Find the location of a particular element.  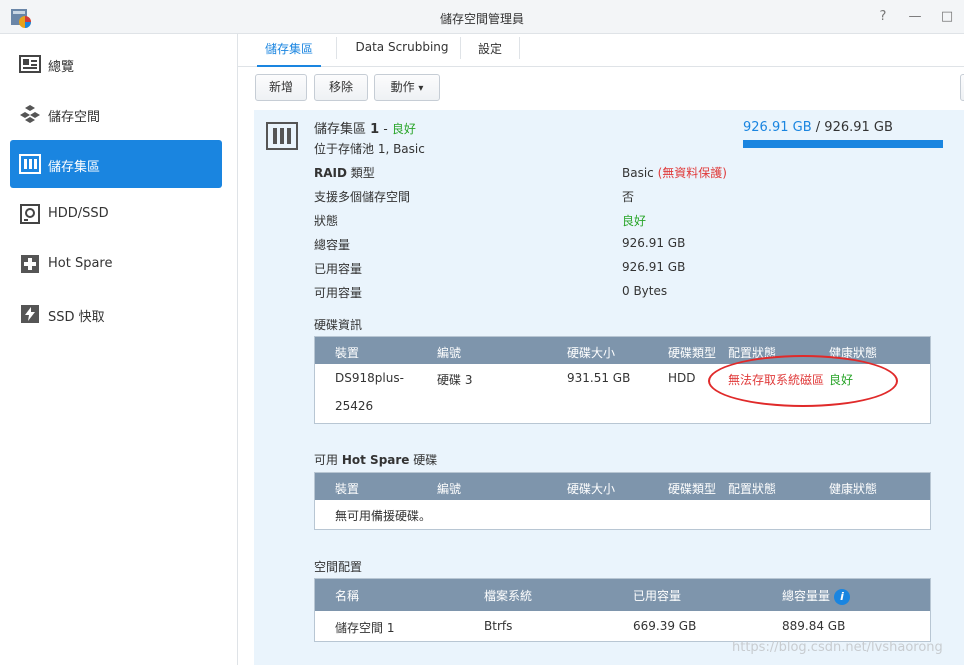

volume-icon is located at coordinates (30, 114).